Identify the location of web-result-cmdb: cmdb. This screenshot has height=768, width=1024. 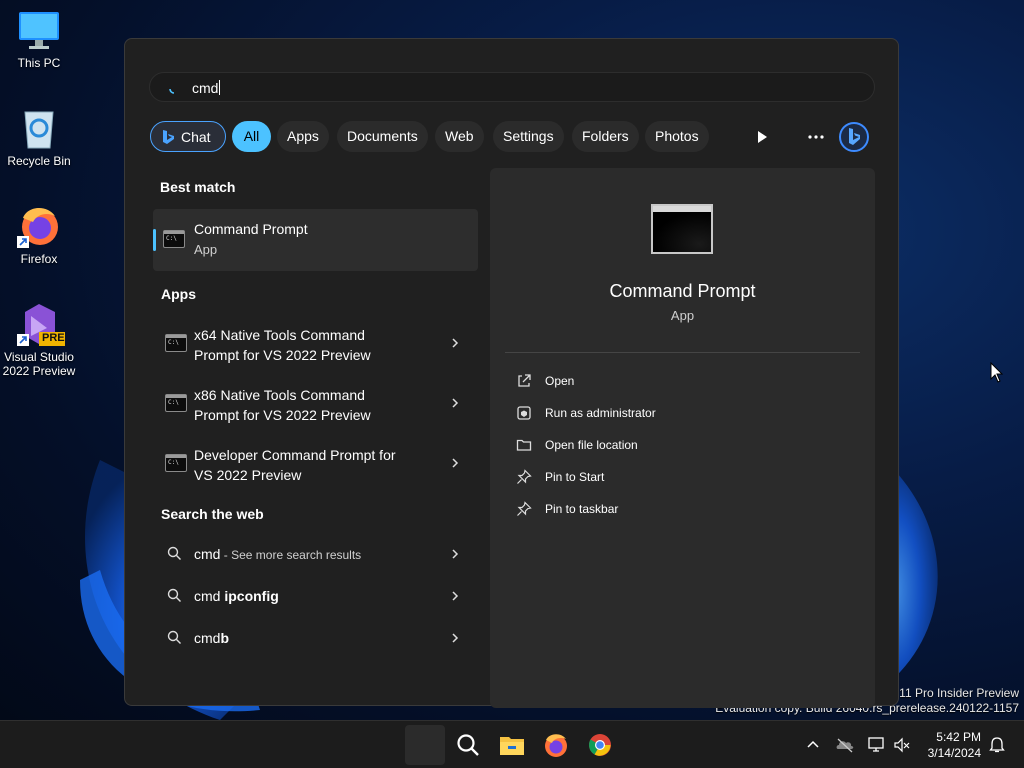
(315, 638).